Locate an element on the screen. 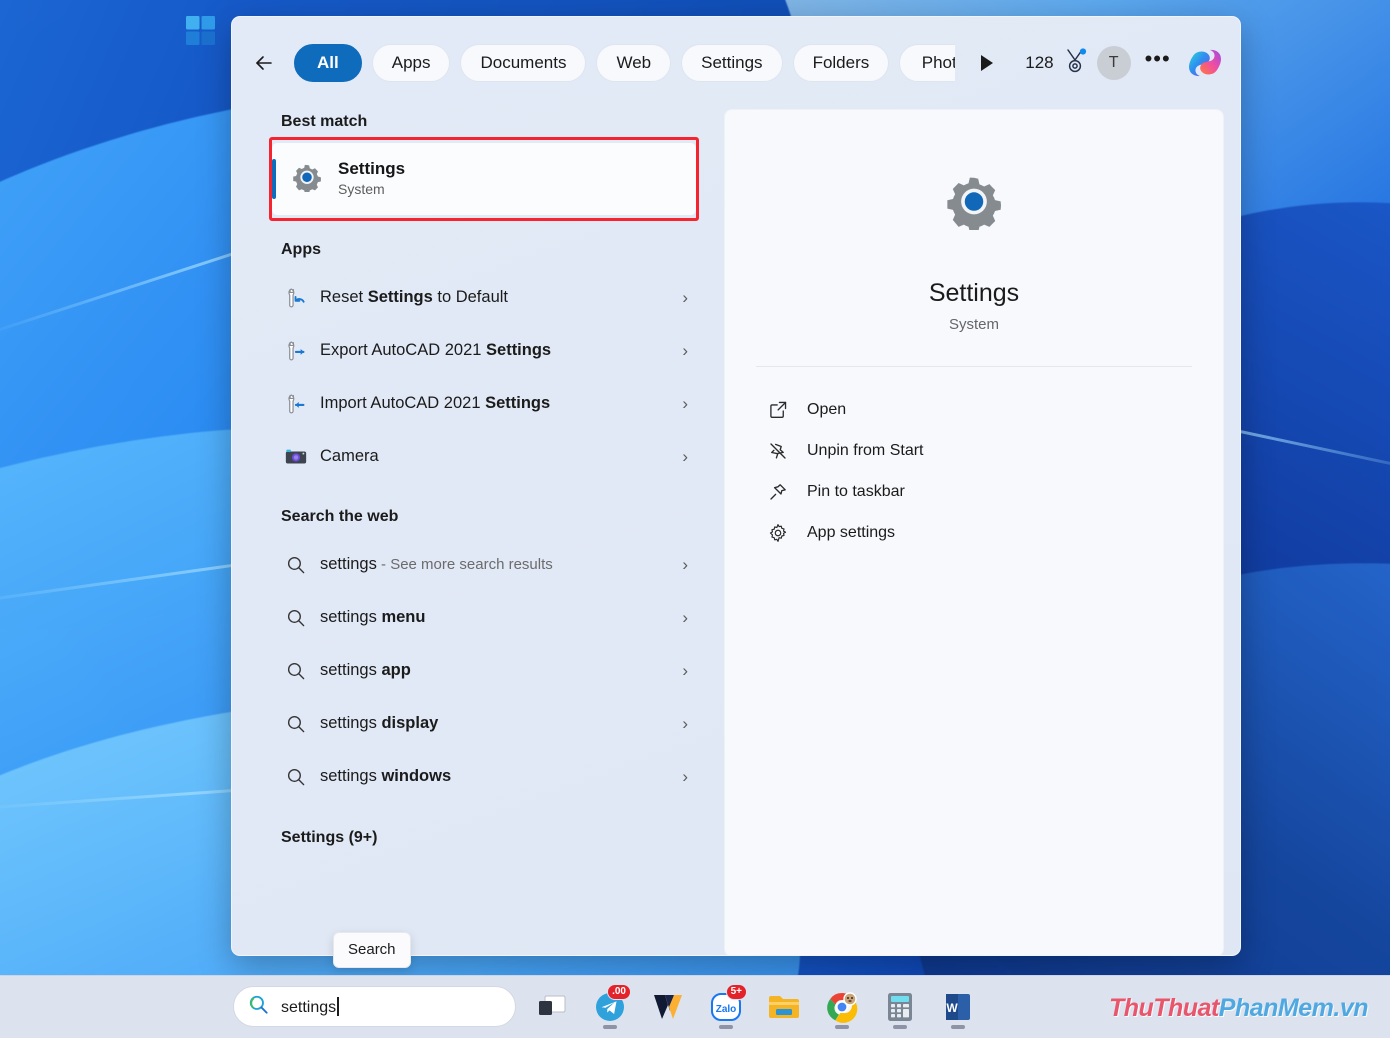 Image resolution: width=1390 pixels, height=1038 pixels. more-options-button: ••• is located at coordinates (1158, 63).